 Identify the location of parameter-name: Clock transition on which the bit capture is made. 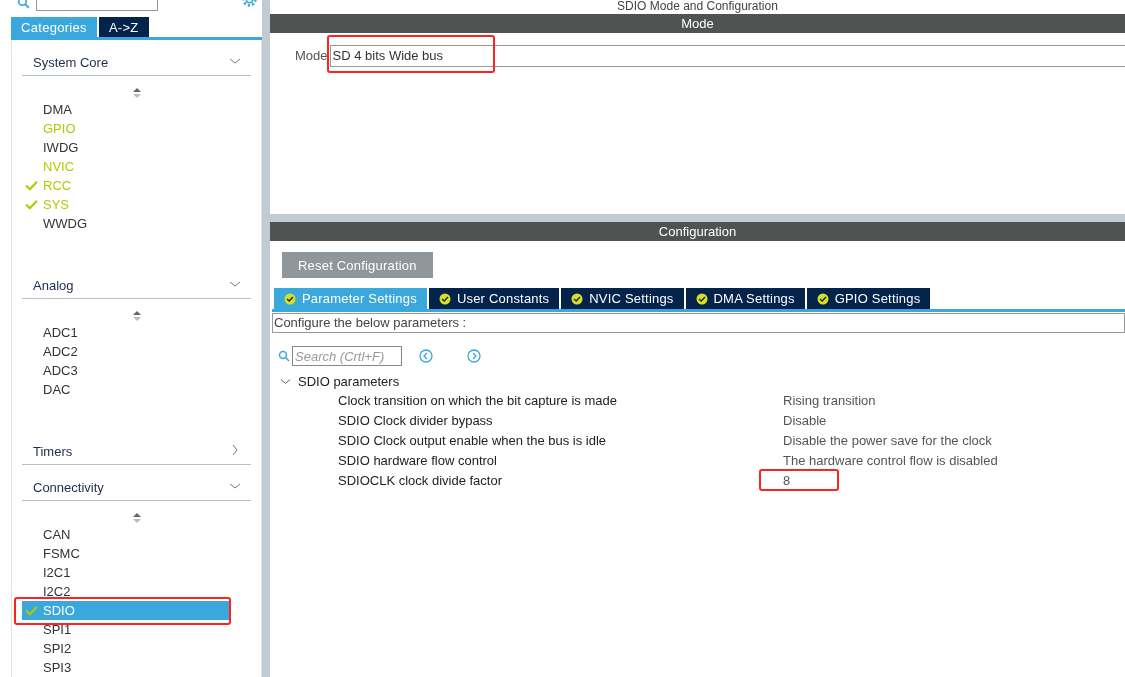
(477, 401).